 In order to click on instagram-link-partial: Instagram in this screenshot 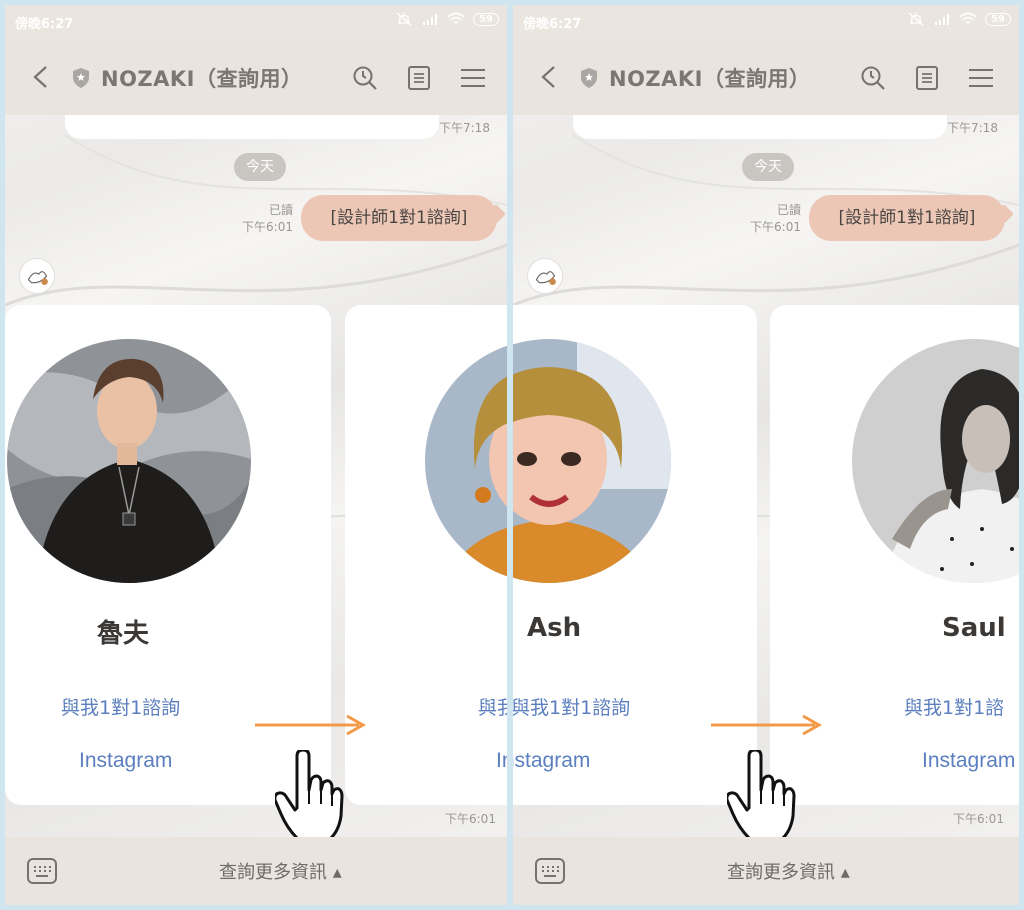, I will do `click(968, 761)`.